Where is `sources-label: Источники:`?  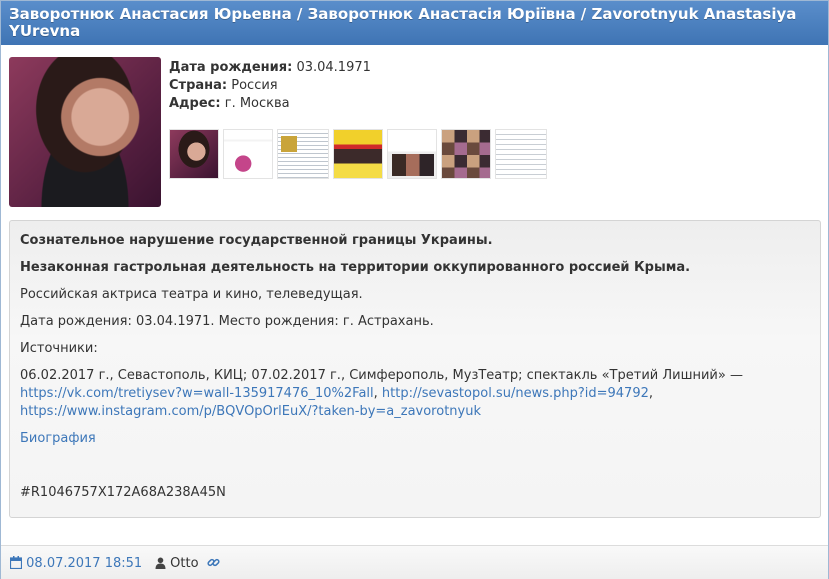
sources-label: Источники: is located at coordinates (59, 348).